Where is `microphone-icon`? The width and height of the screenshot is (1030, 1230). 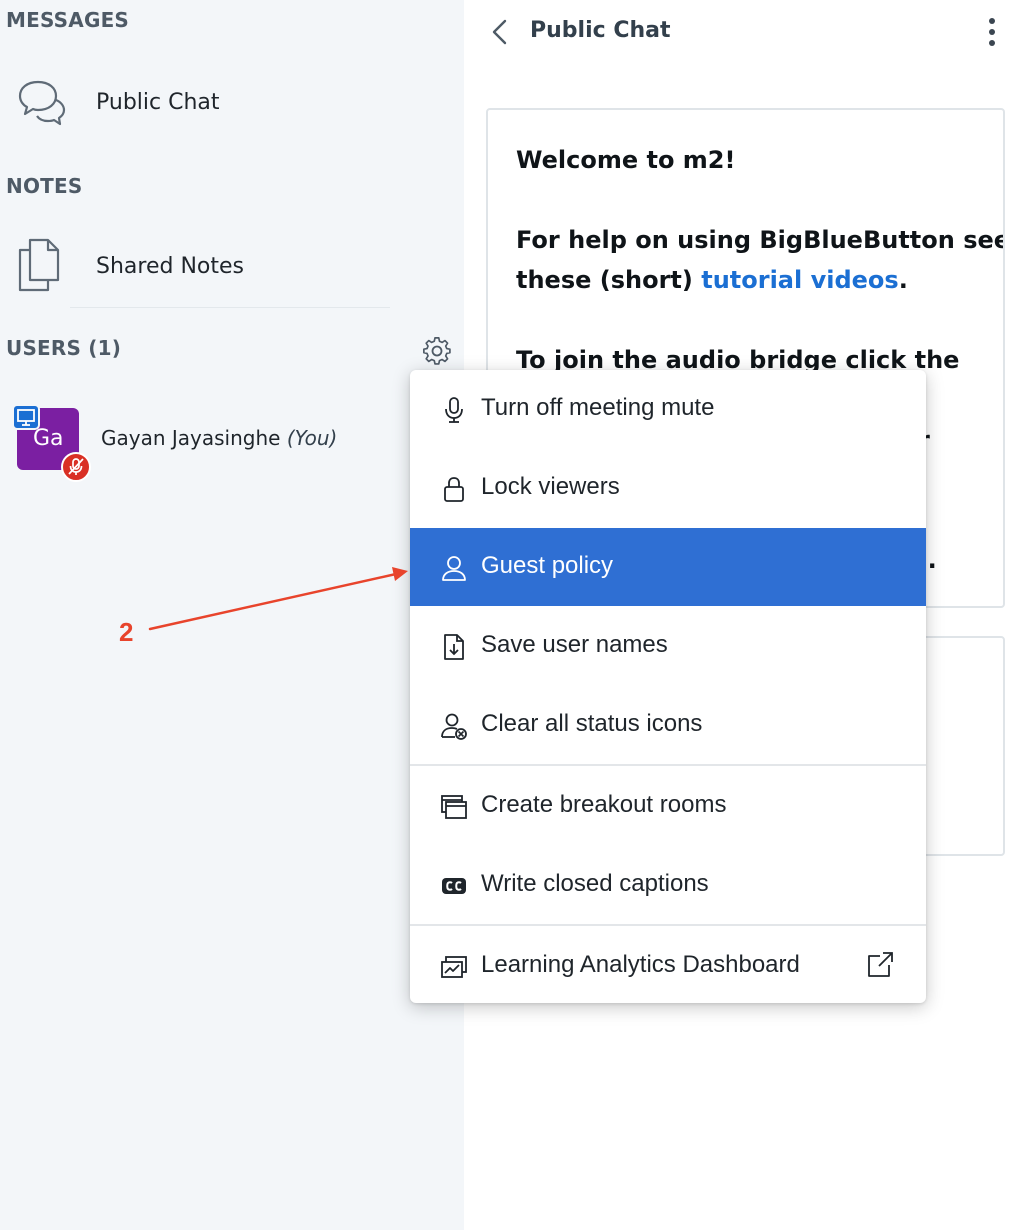
microphone-icon is located at coordinates (454, 410).